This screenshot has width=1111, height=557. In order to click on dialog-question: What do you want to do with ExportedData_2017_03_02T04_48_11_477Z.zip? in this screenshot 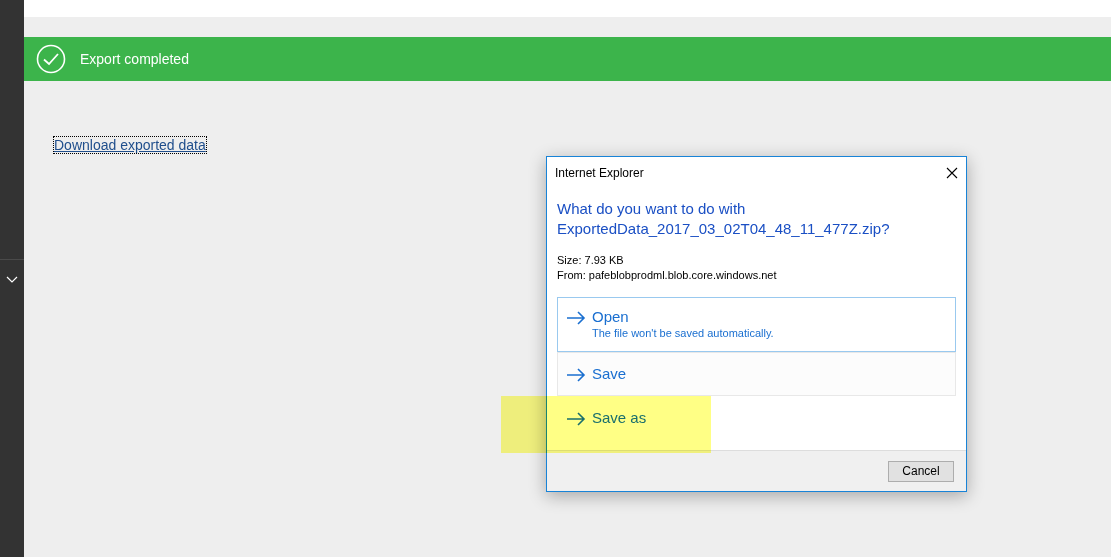, I will do `click(724, 219)`.